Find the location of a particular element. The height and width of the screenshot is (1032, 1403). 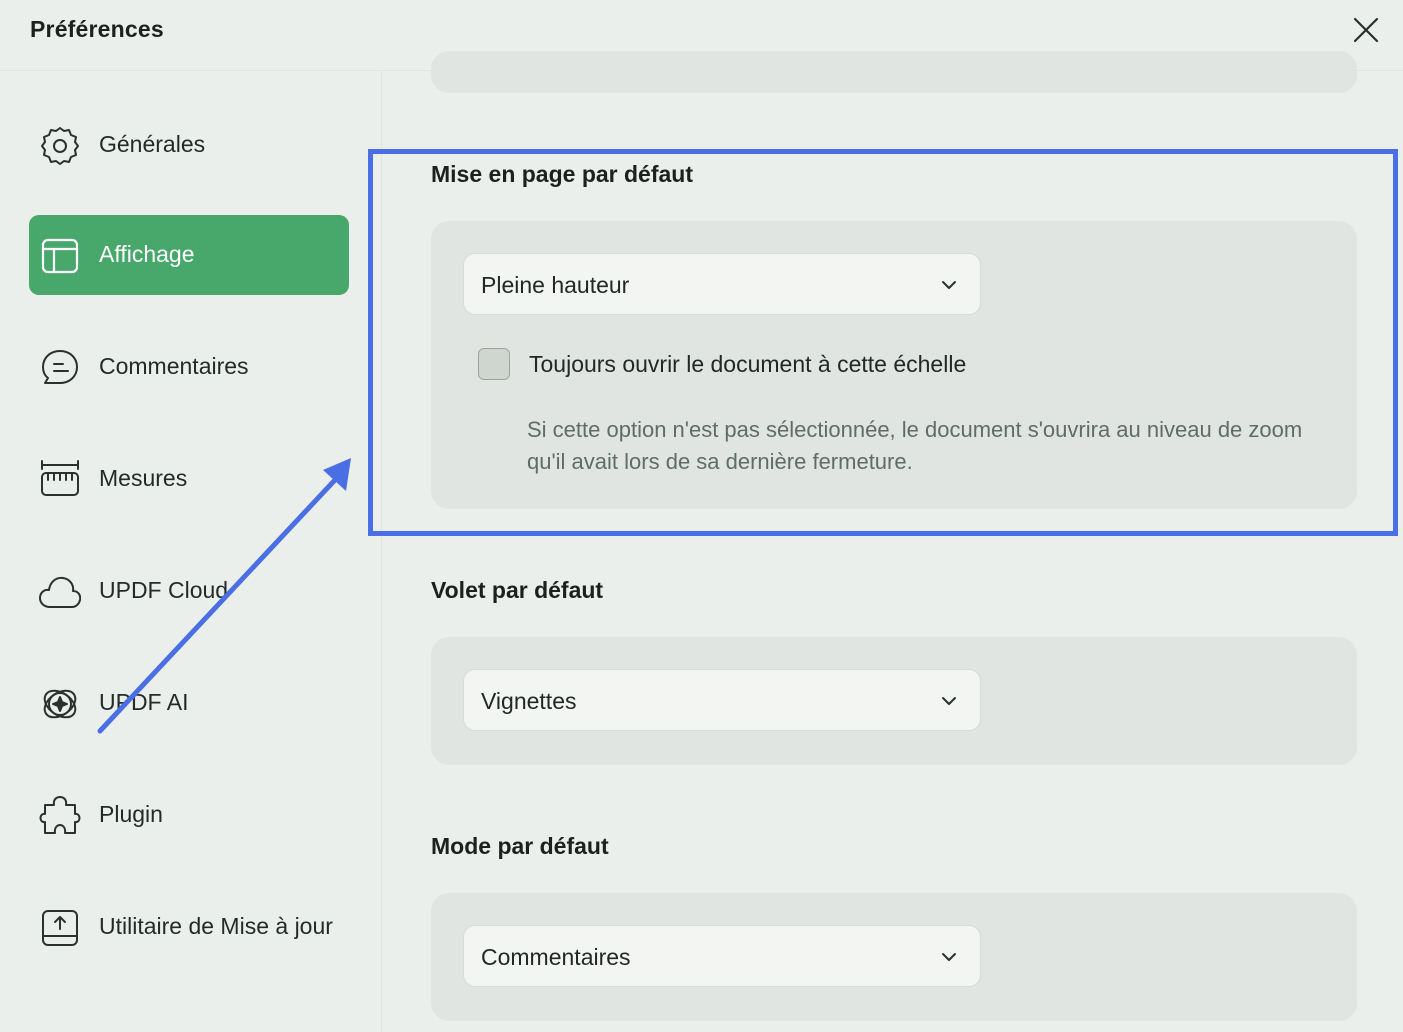

sidebar-item-label: Mesures is located at coordinates (143, 478).